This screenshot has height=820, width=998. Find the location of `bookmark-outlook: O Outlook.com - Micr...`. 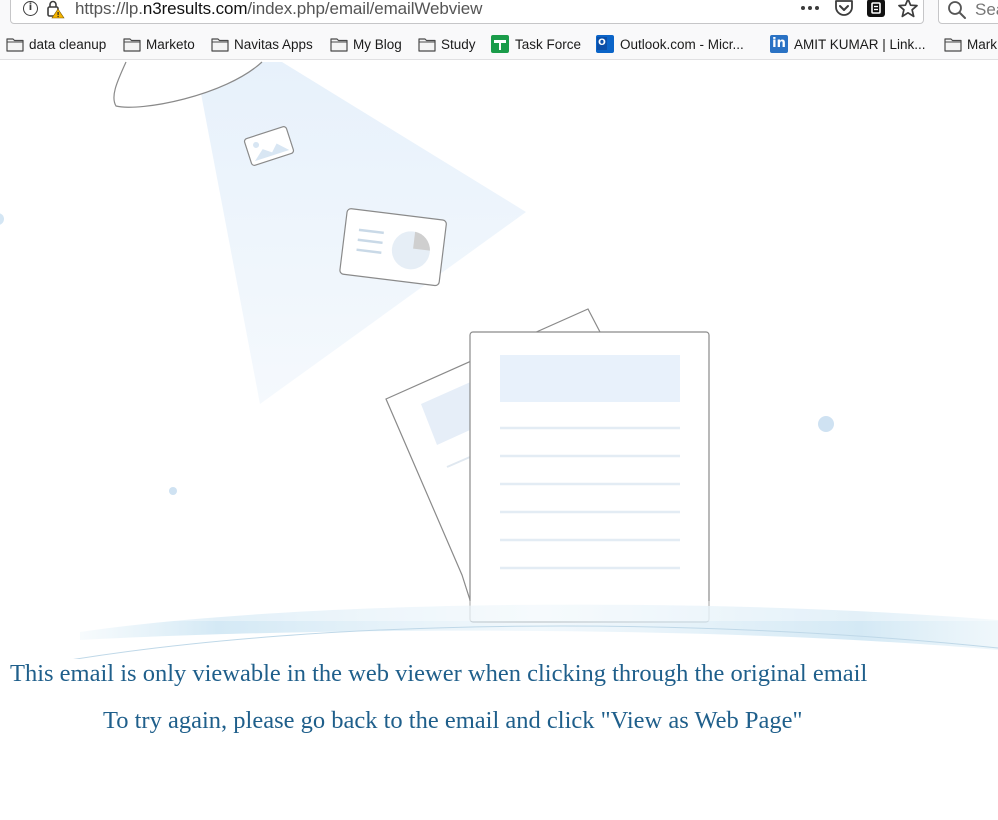

bookmark-outlook: O Outlook.com - Micr... is located at coordinates (670, 44).